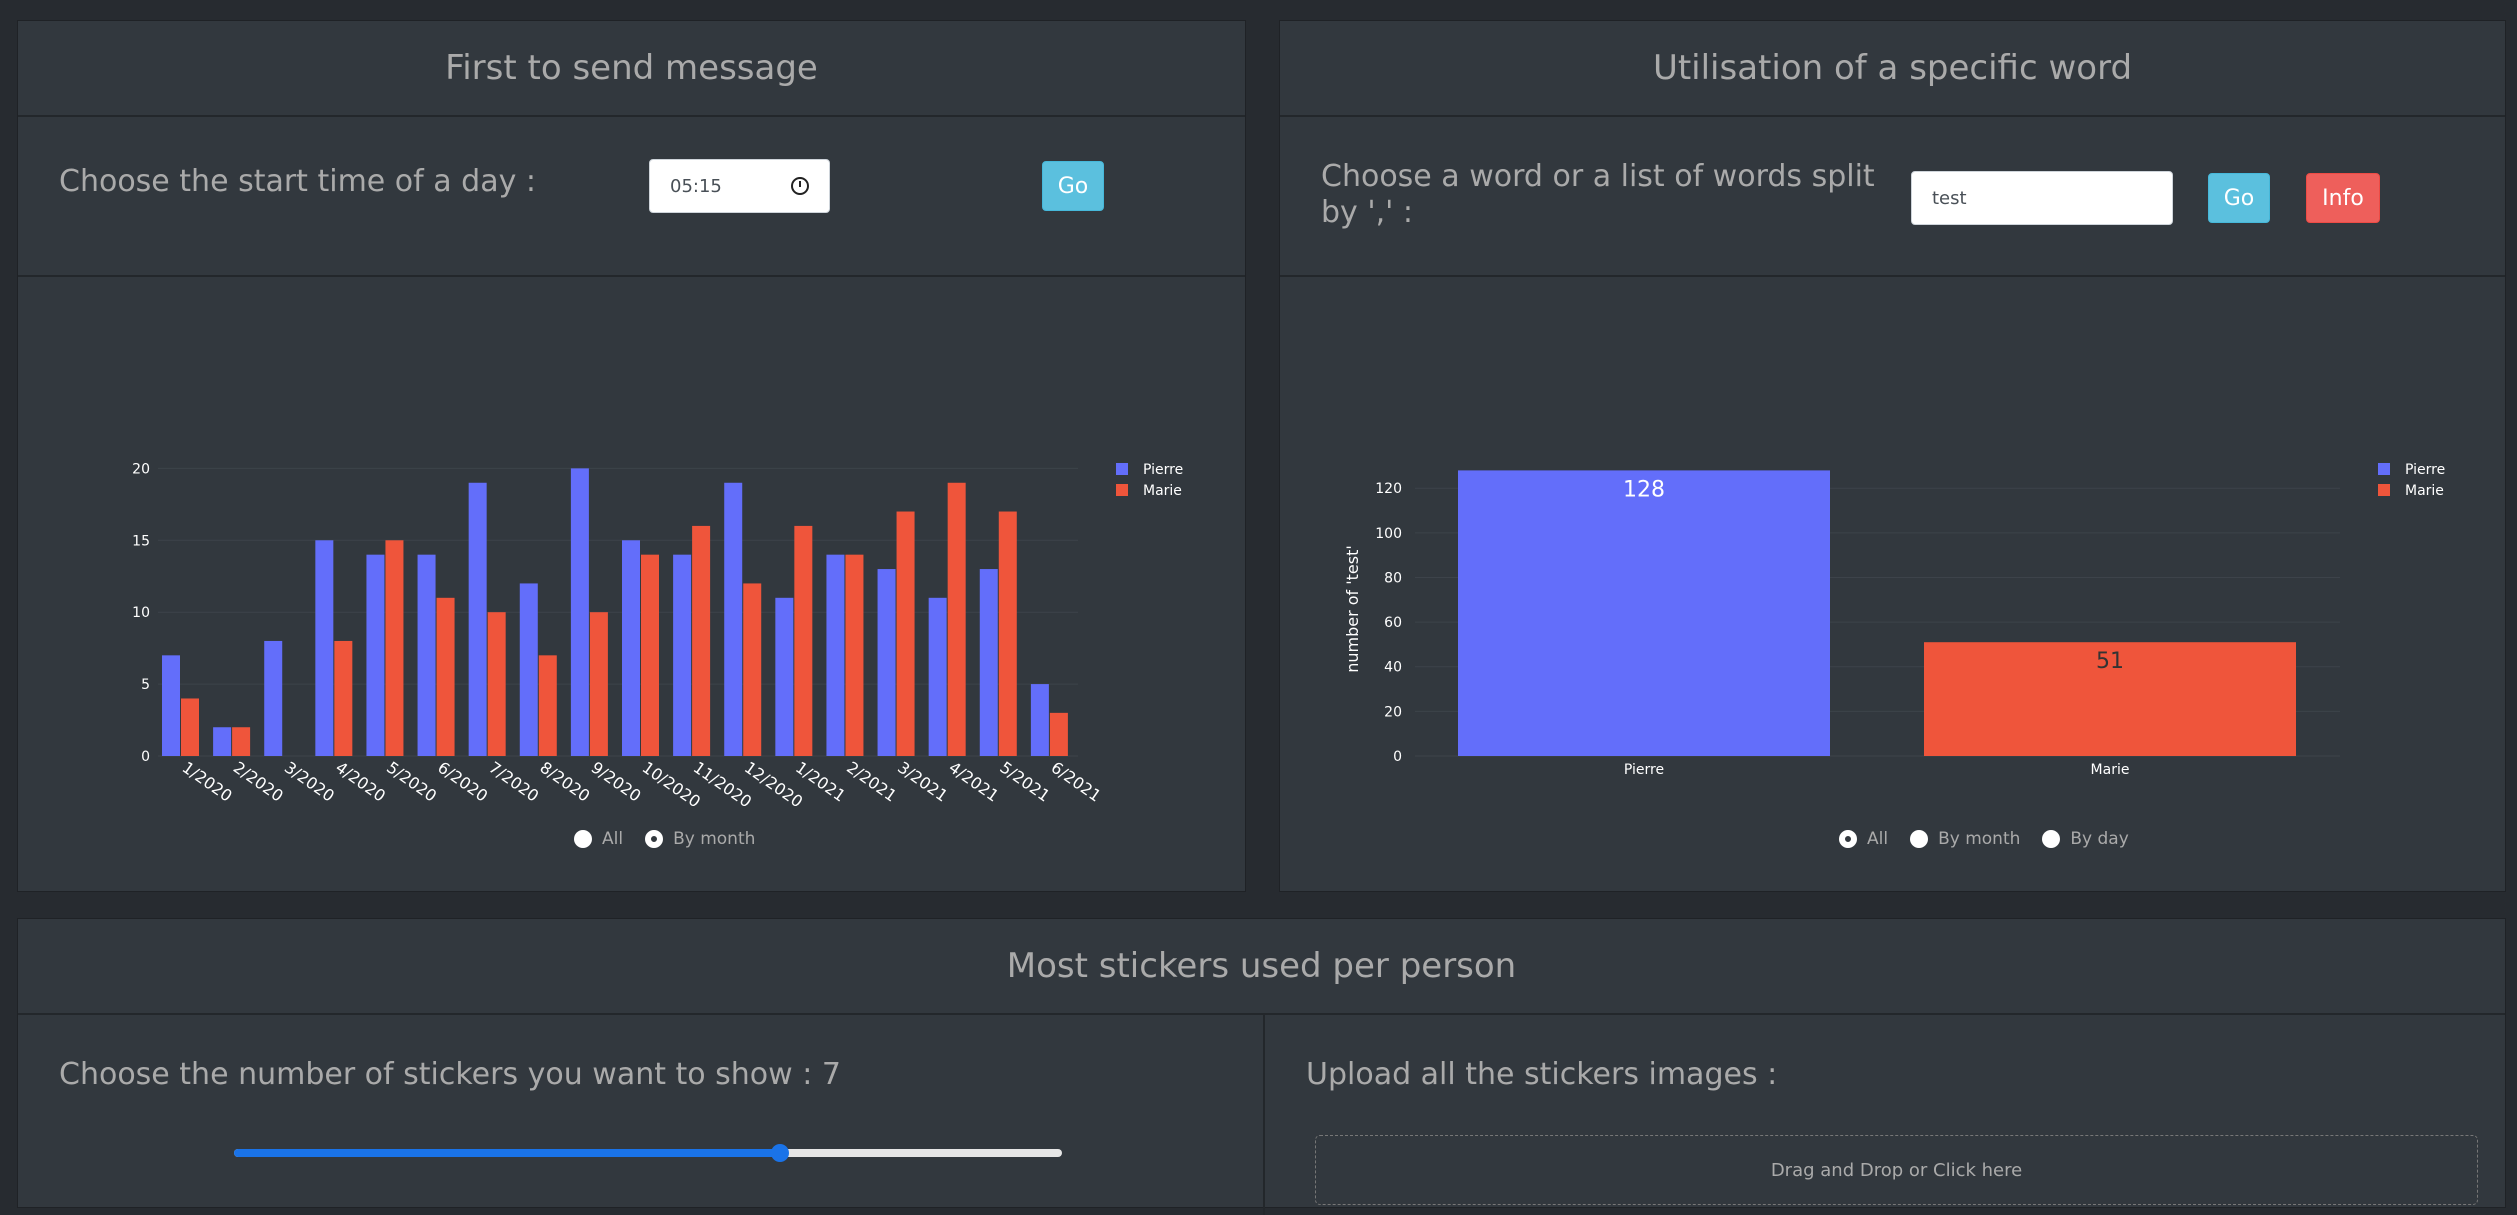 This screenshot has height=1215, width=2517. What do you see at coordinates (1393, 668) in the screenshot?
I see `y-tick-label: 40` at bounding box center [1393, 668].